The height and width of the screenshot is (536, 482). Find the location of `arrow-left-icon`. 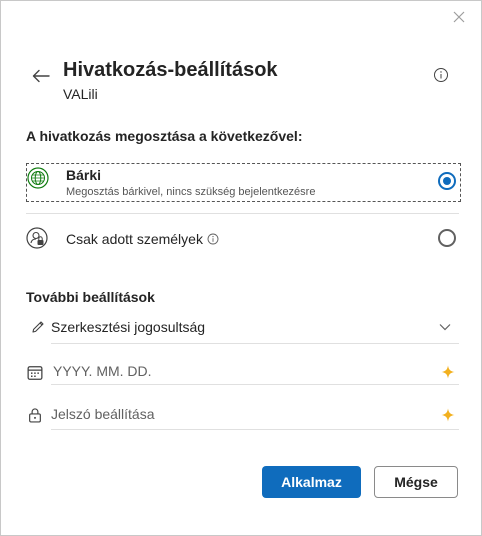

arrow-left-icon is located at coordinates (41, 76).